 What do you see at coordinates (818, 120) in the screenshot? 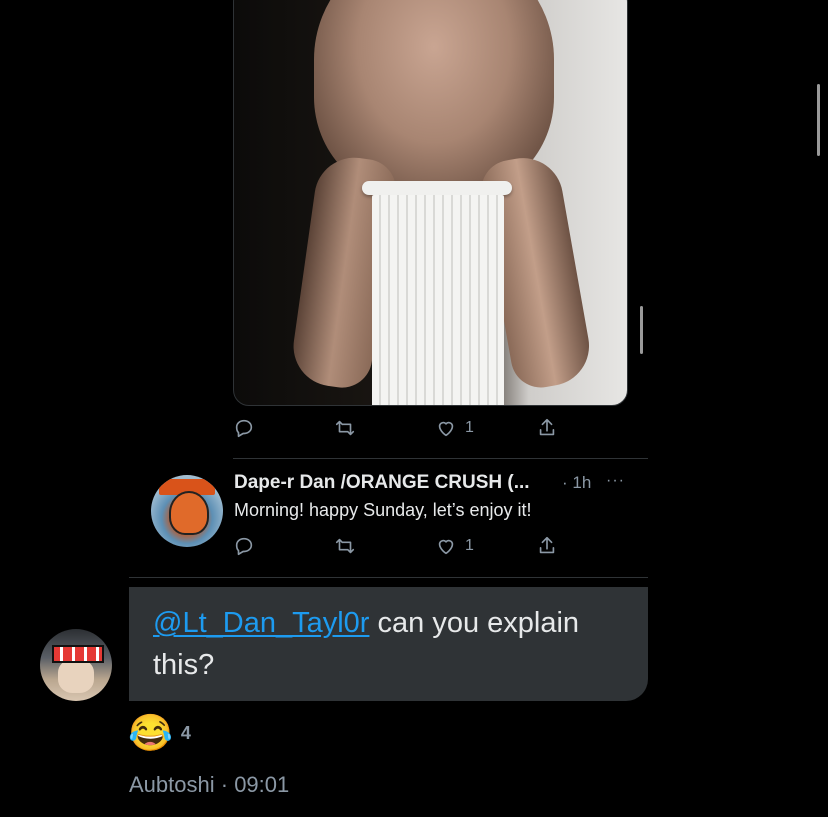
I see `scrollbar-thumb` at bounding box center [818, 120].